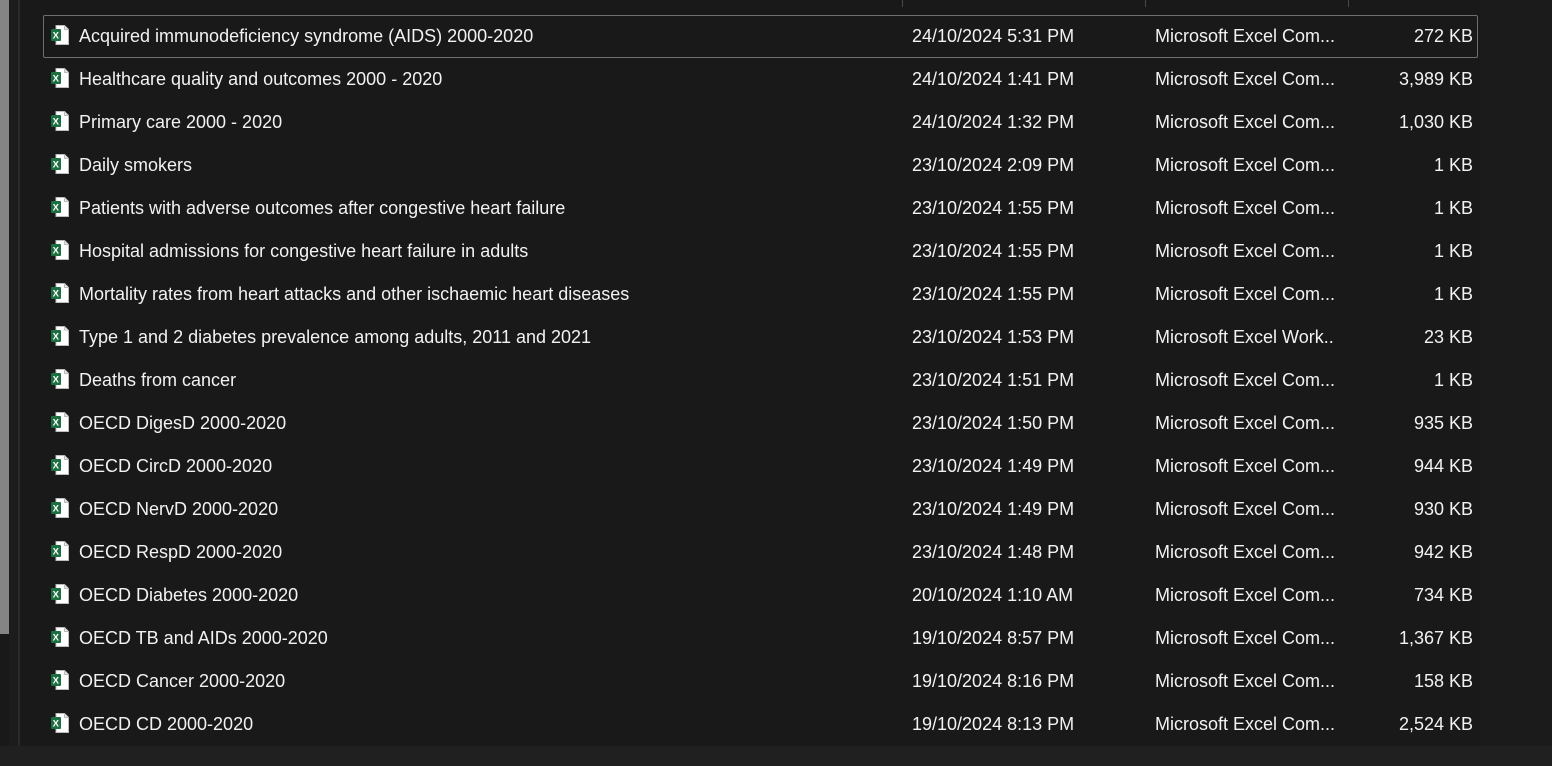 The image size is (1552, 766). Describe the element at coordinates (1145, 3) in the screenshot. I see `column-divider-type` at that location.